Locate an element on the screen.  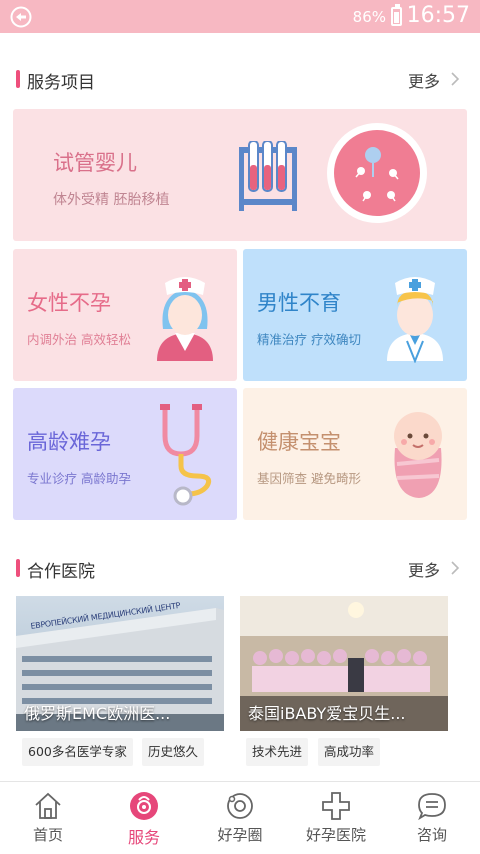
ivf-banner: 试管婴儿 体外受精 胚胎移植 is located at coordinates (240, 175).